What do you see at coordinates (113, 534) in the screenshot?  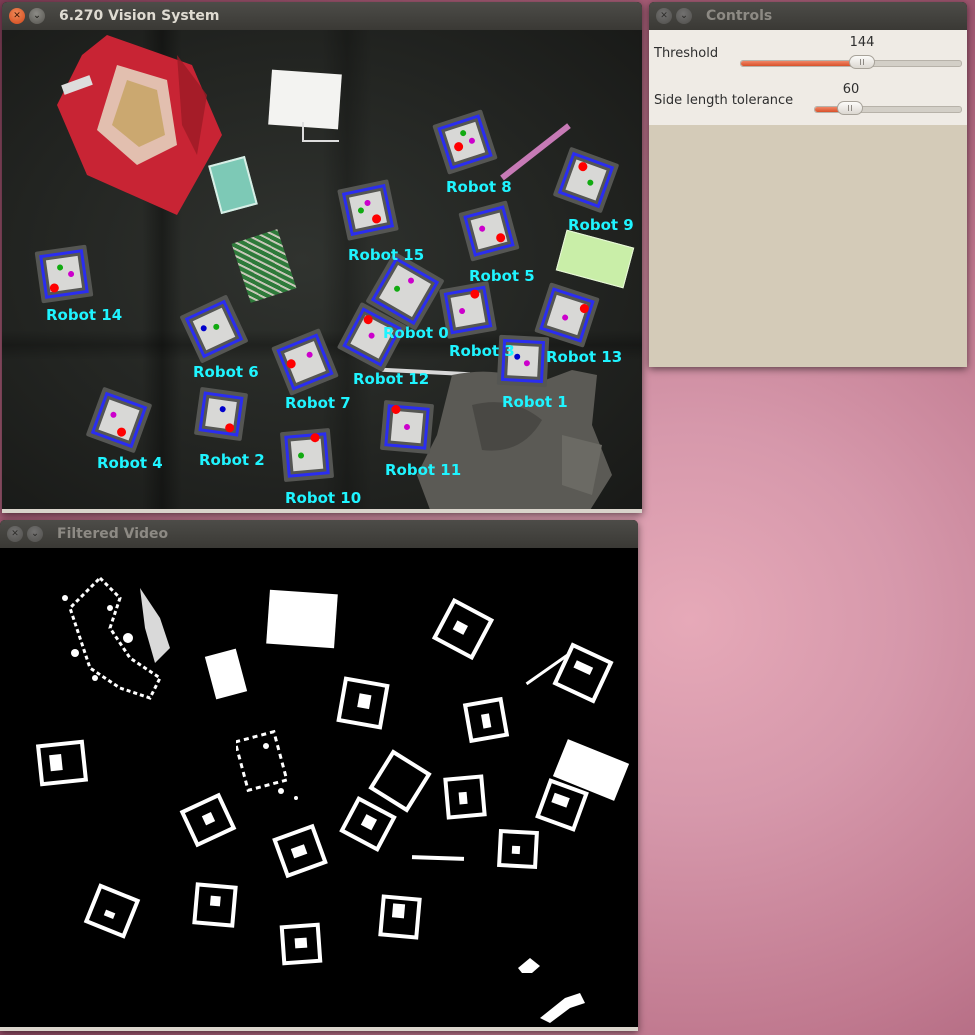 I see `filtered-title: Filtered Video` at bounding box center [113, 534].